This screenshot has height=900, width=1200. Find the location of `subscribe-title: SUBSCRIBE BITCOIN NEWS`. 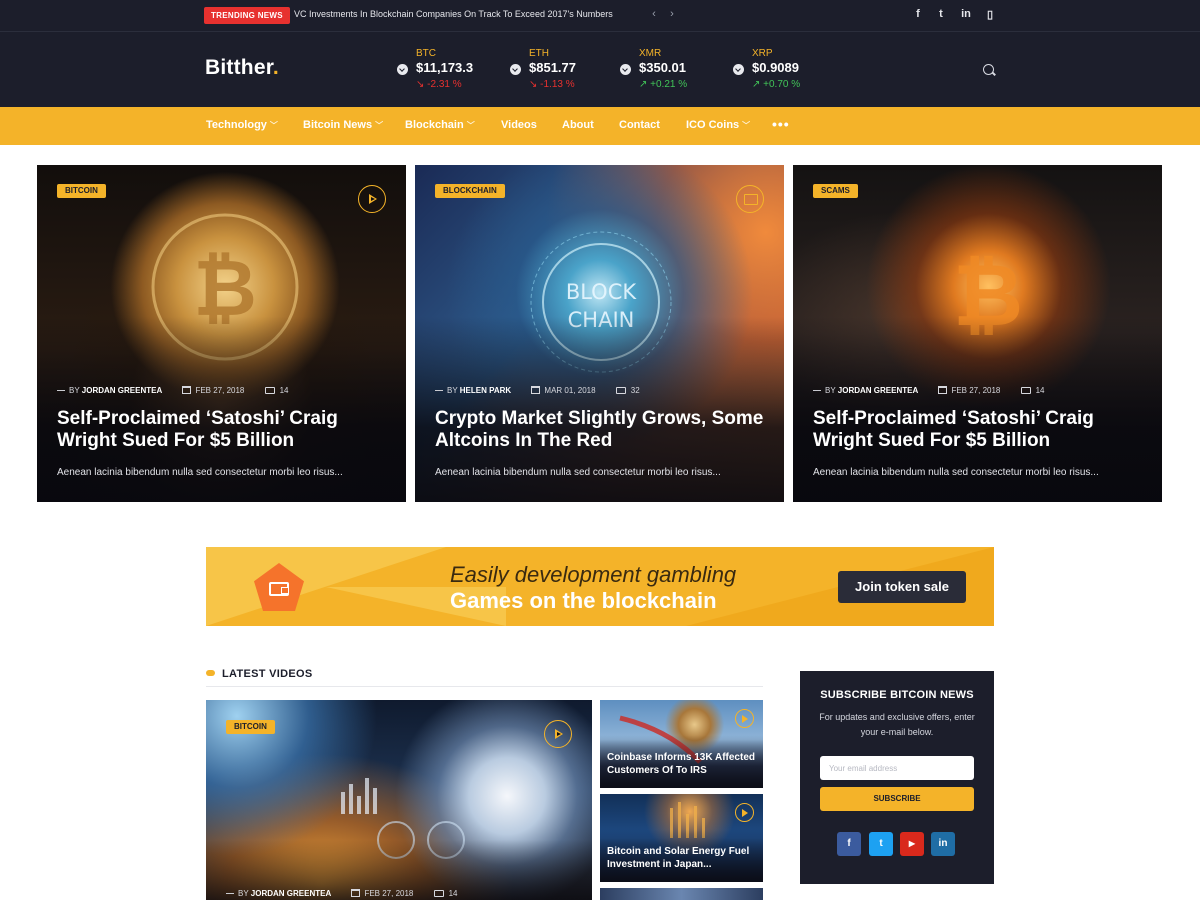

subscribe-title: SUBSCRIBE BITCOIN NEWS is located at coordinates (897, 695).